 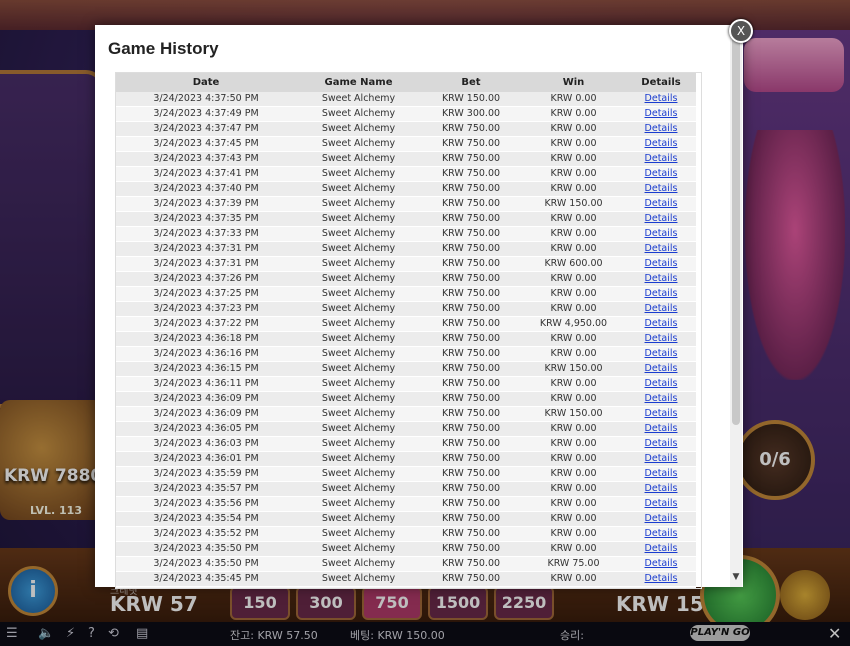 I want to click on cell-date: 3/24/2023 4:37:50 PM, so click(x=206, y=99).